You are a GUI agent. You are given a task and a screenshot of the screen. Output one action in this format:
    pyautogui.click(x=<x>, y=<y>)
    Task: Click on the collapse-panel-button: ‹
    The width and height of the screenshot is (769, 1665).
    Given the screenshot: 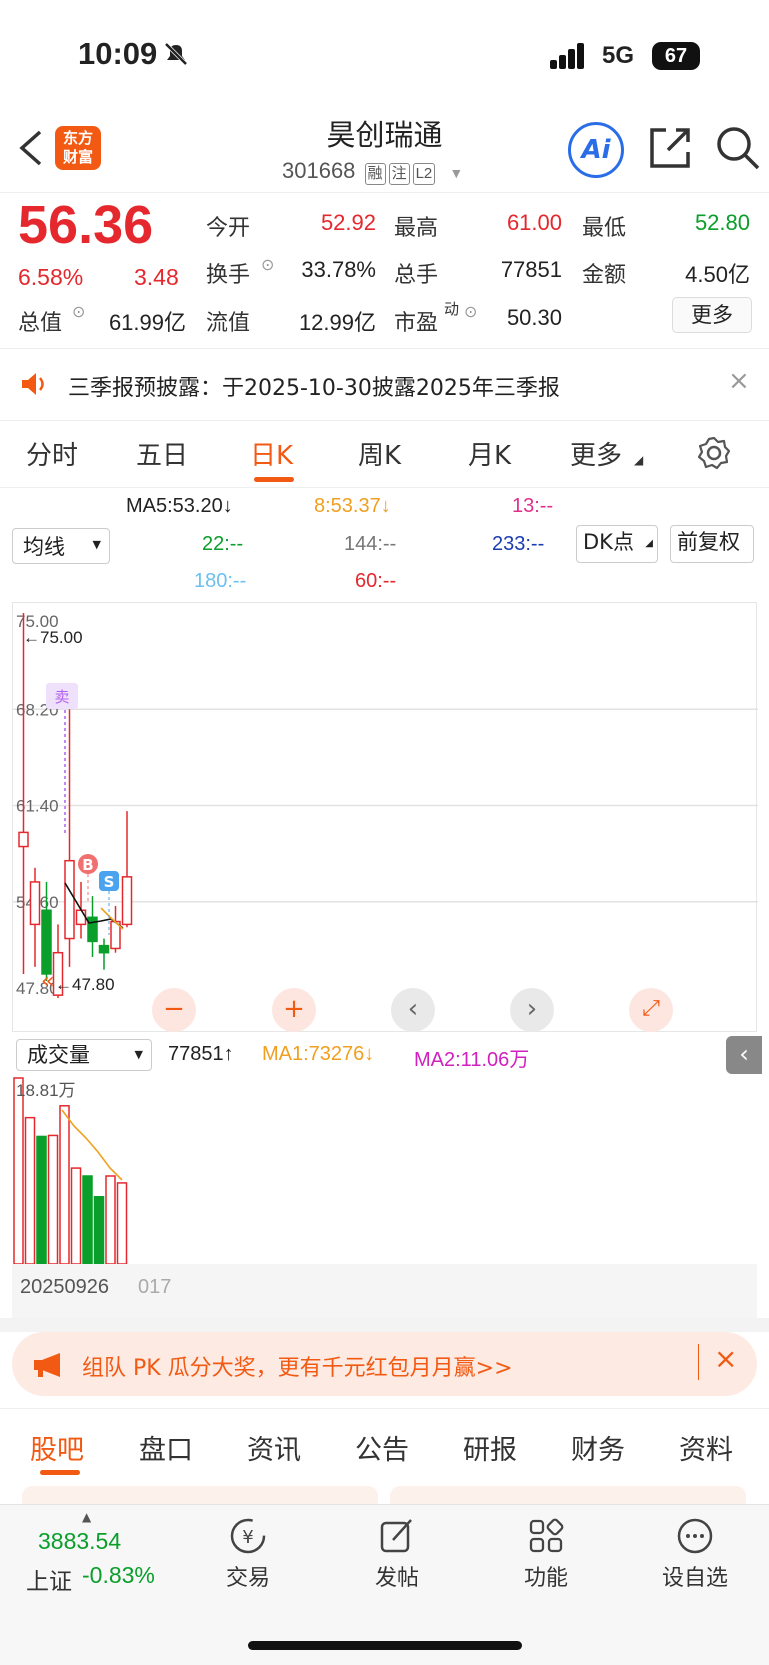 What is the action you would take?
    pyautogui.click(x=744, y=1055)
    